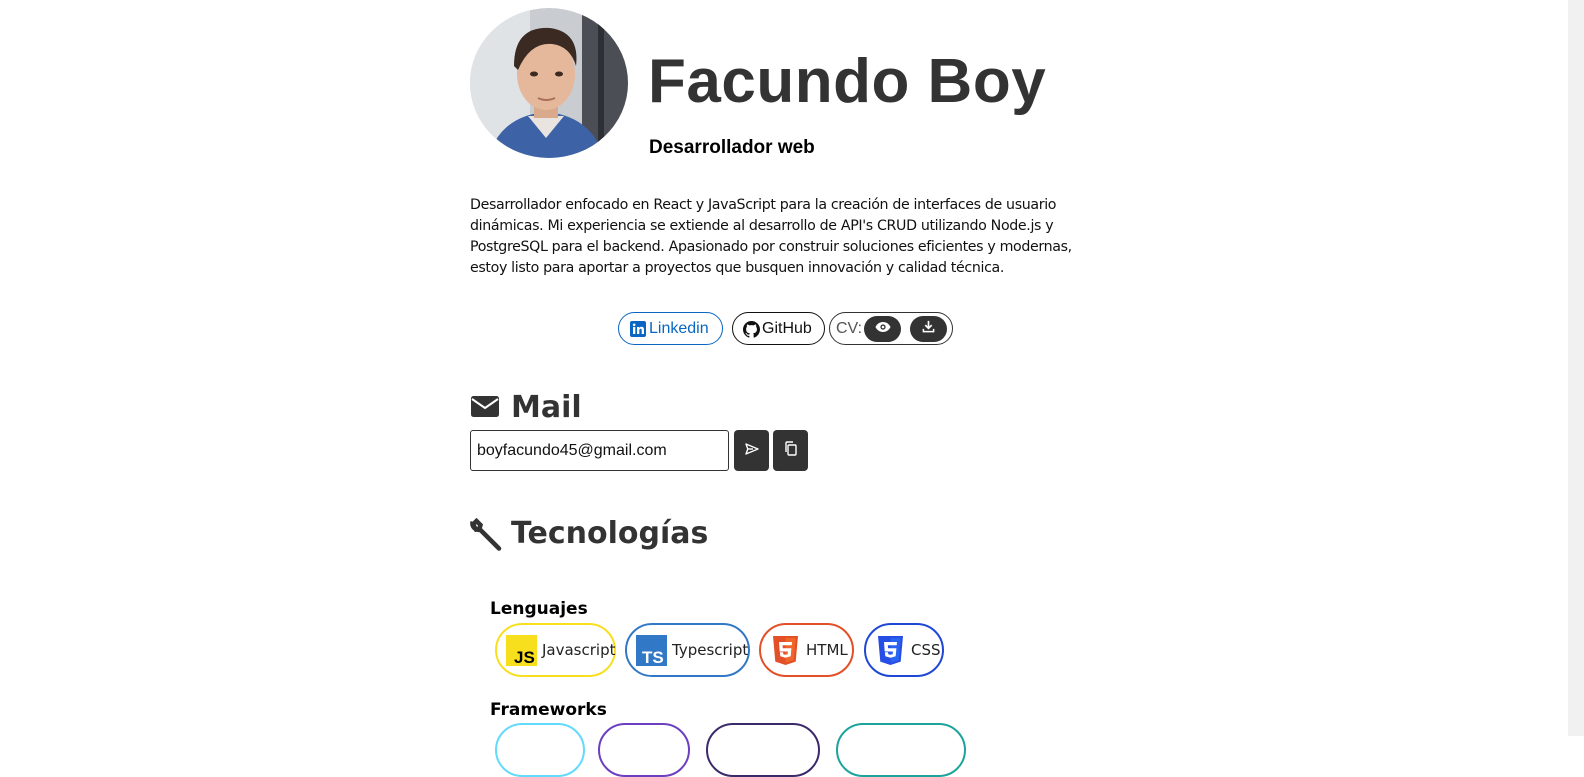 Image resolution: width=1584 pixels, height=777 pixels. I want to click on tech-label: Typescript, so click(710, 650).